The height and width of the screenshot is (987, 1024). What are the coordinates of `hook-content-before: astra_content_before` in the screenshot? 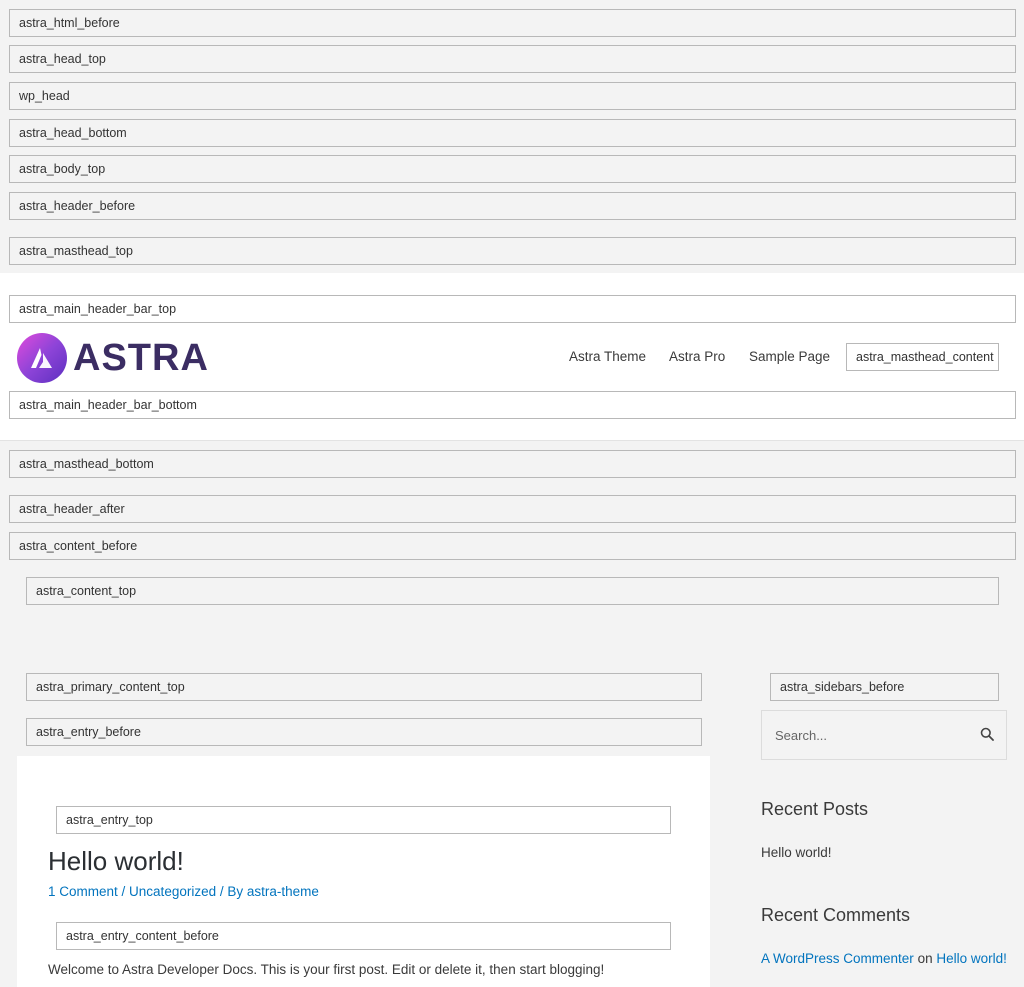 It's located at (512, 546).